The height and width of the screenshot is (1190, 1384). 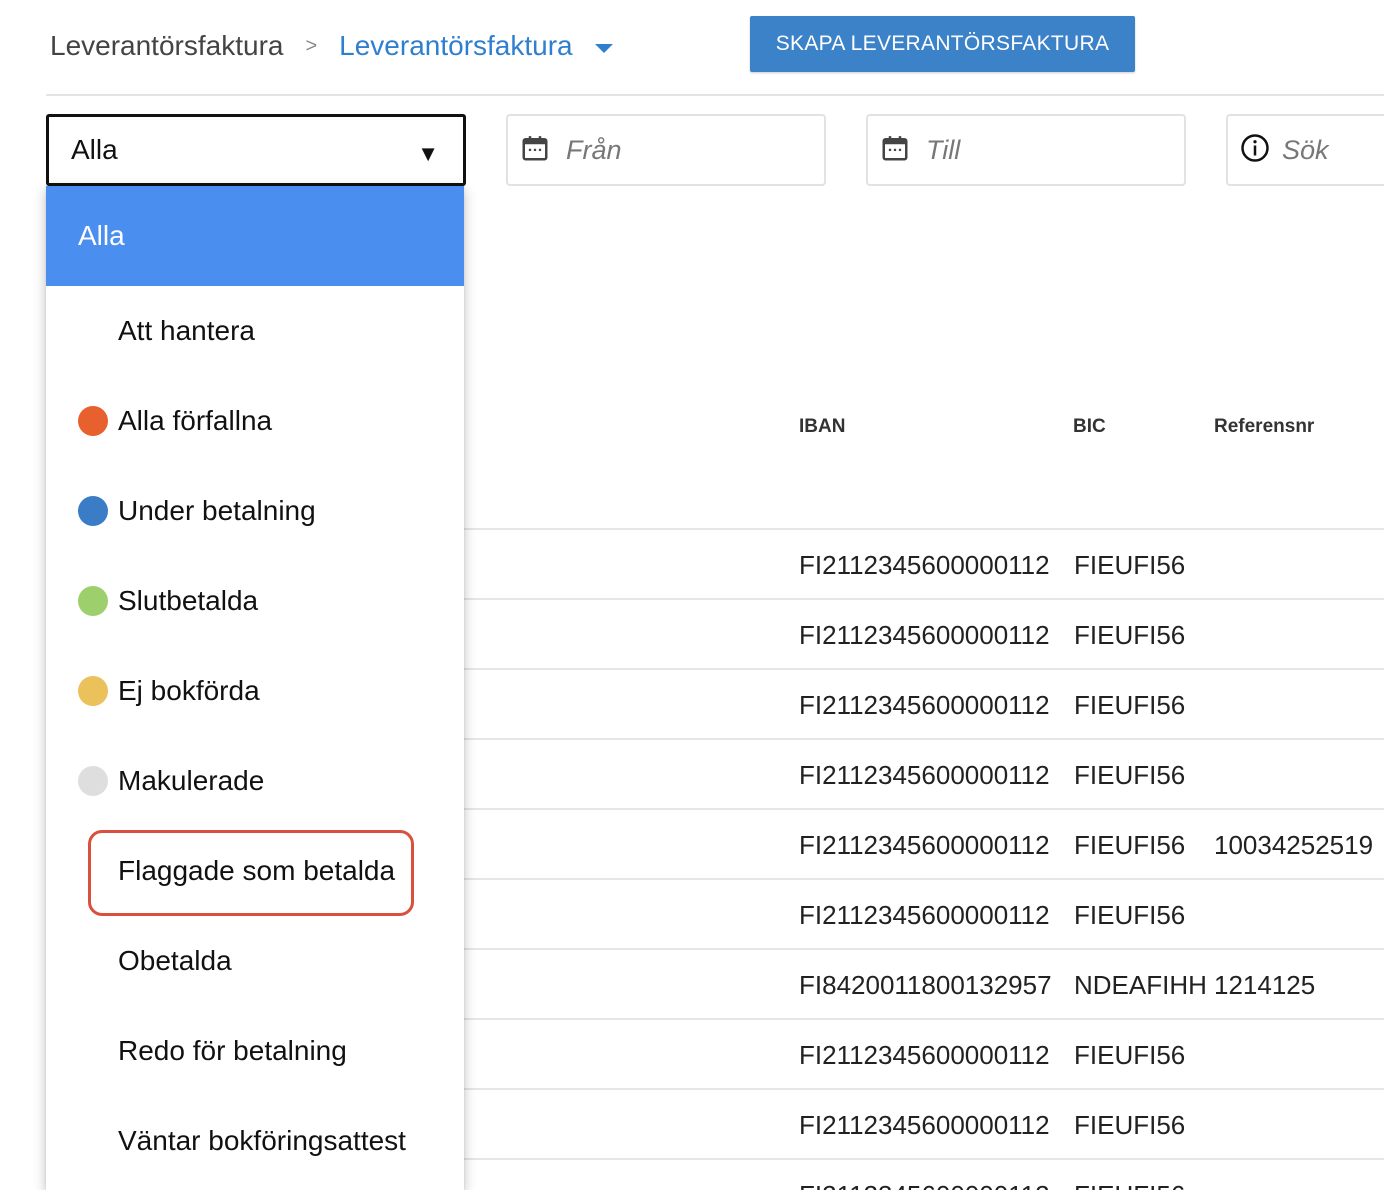 What do you see at coordinates (251, 873) in the screenshot?
I see `highlight-outline` at bounding box center [251, 873].